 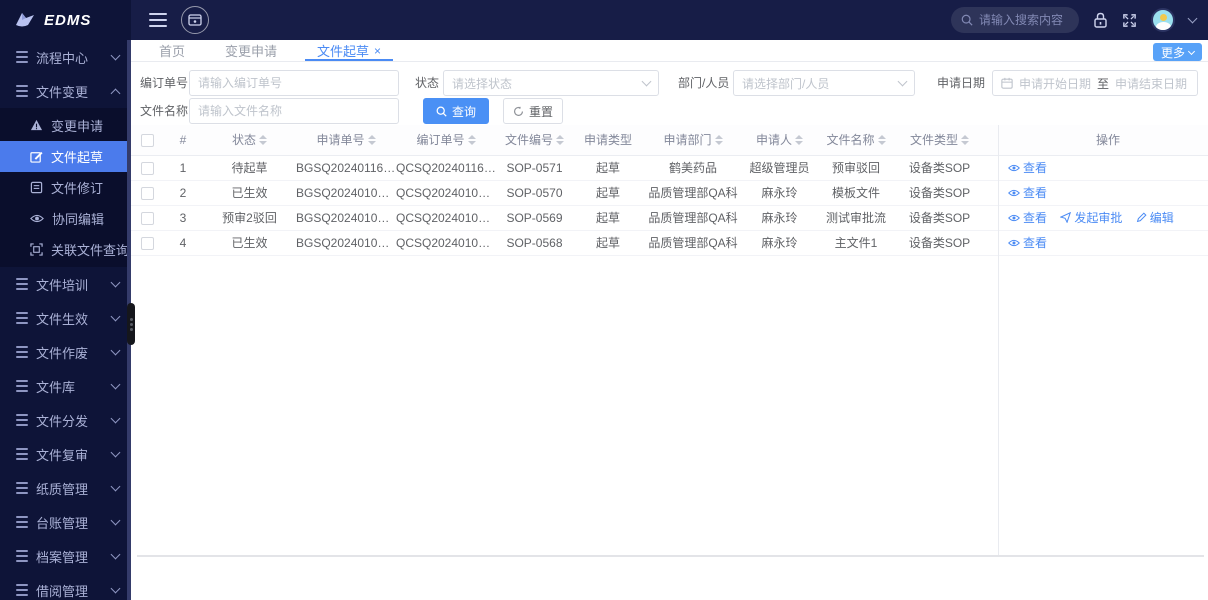 I want to click on sidebar-item-label: 借阅管理, so click(x=62, y=591).